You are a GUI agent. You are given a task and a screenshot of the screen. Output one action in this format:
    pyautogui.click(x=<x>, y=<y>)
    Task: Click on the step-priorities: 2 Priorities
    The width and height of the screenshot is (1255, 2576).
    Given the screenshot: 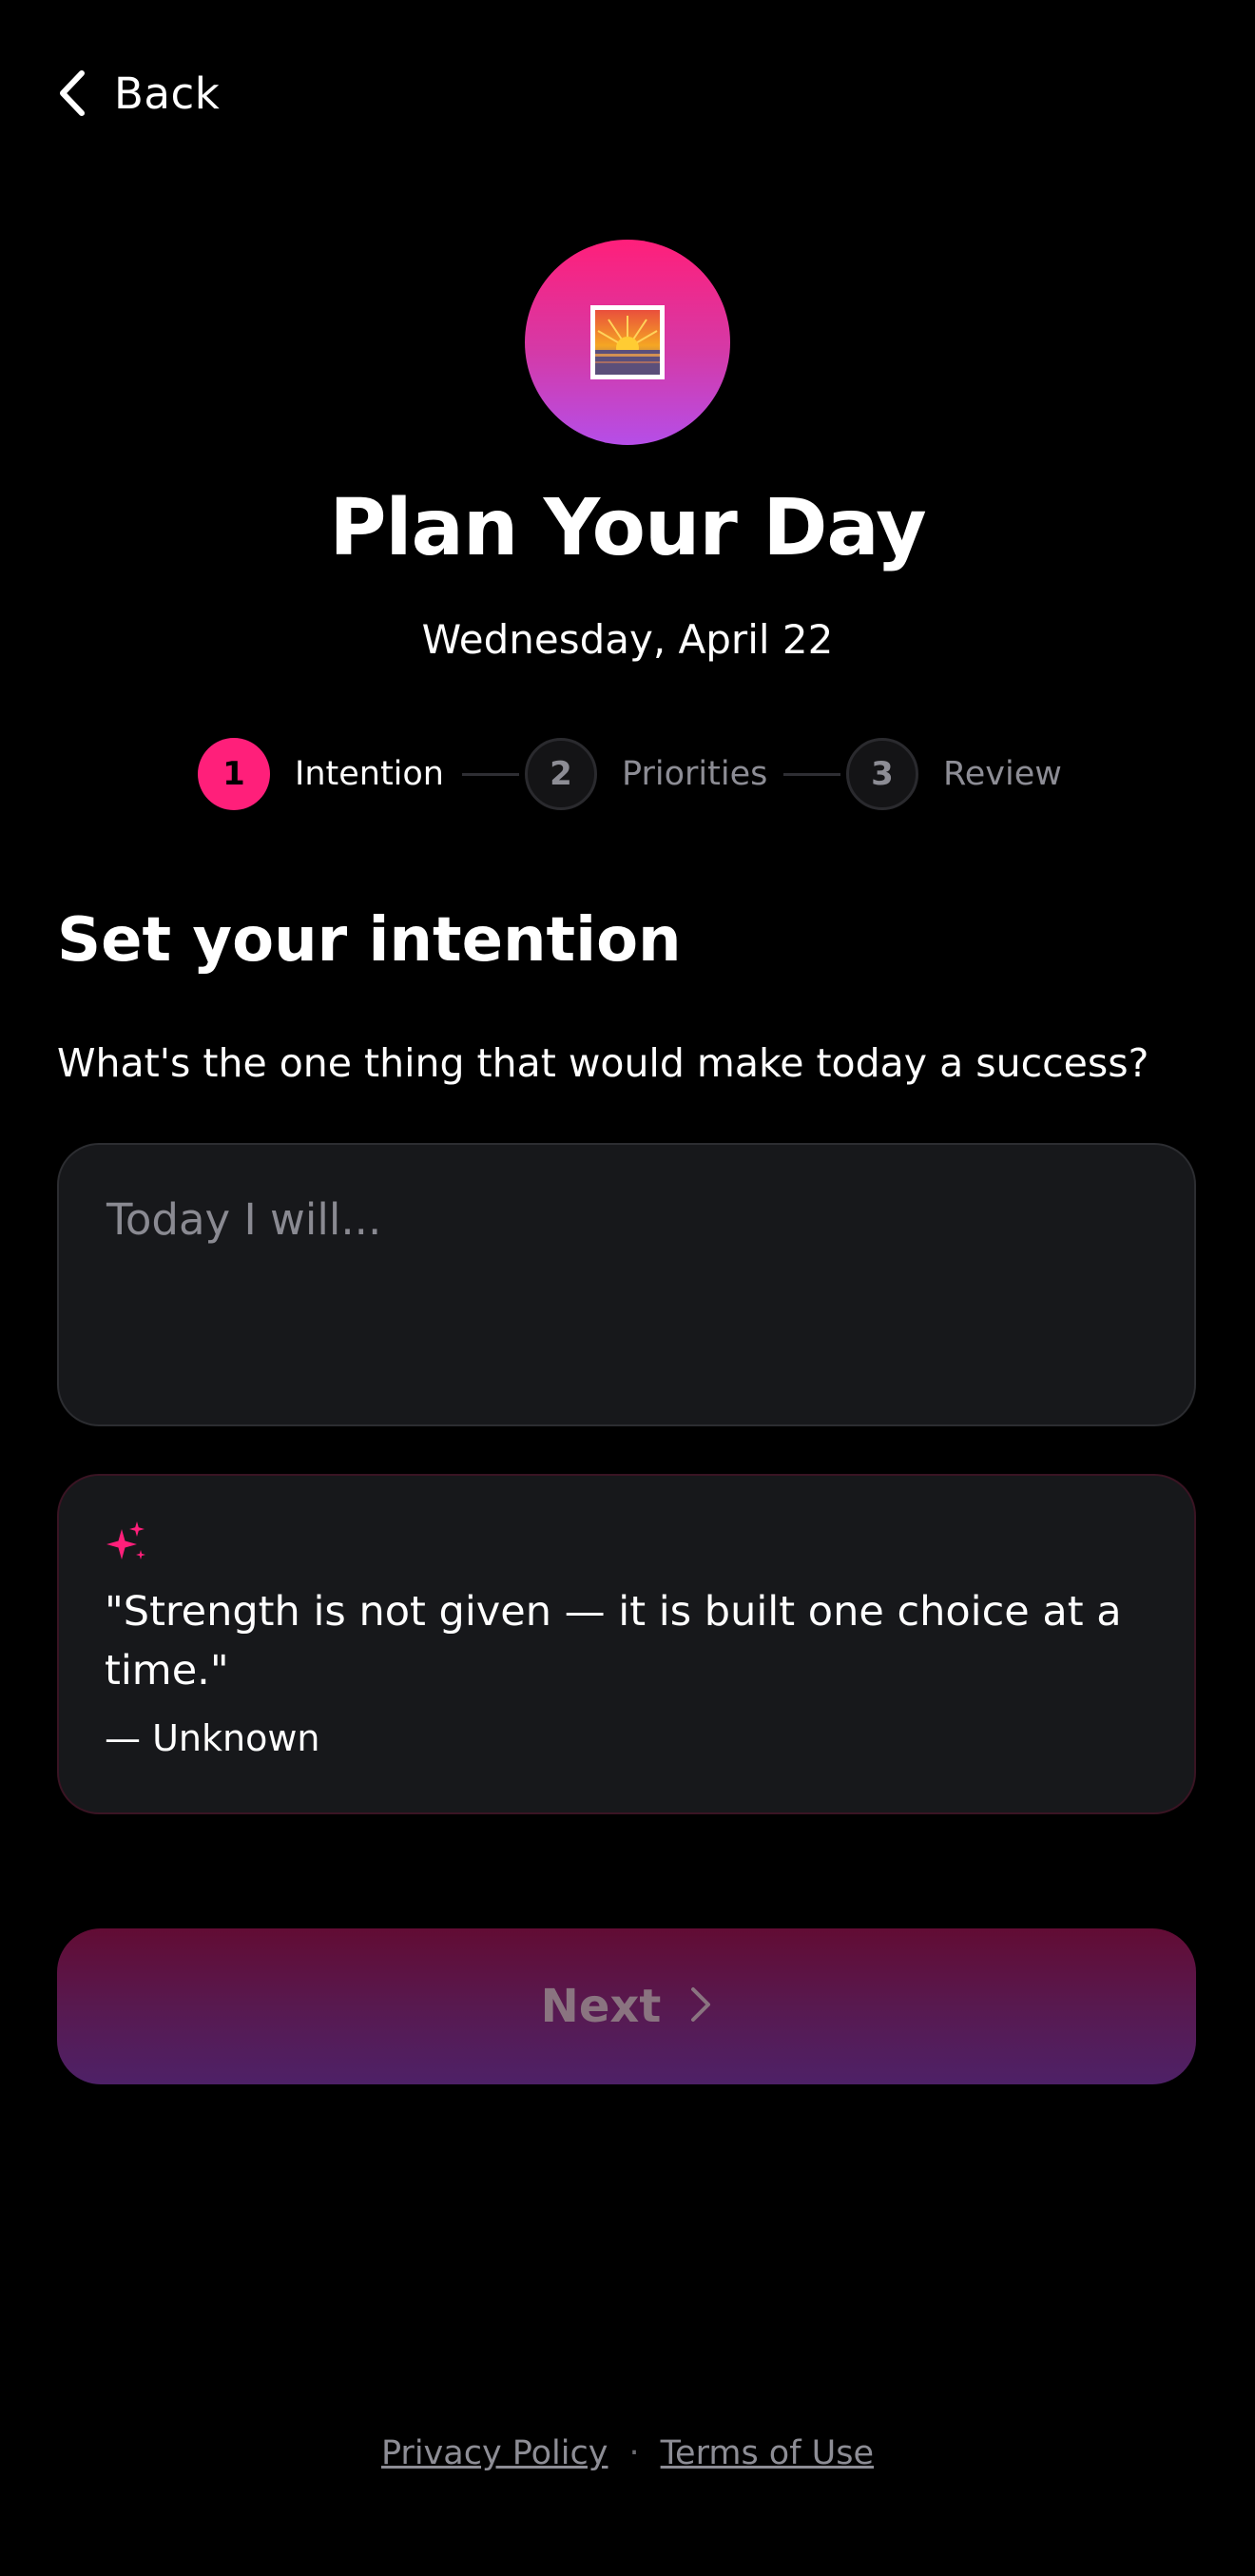 What is the action you would take?
    pyautogui.click(x=646, y=774)
    